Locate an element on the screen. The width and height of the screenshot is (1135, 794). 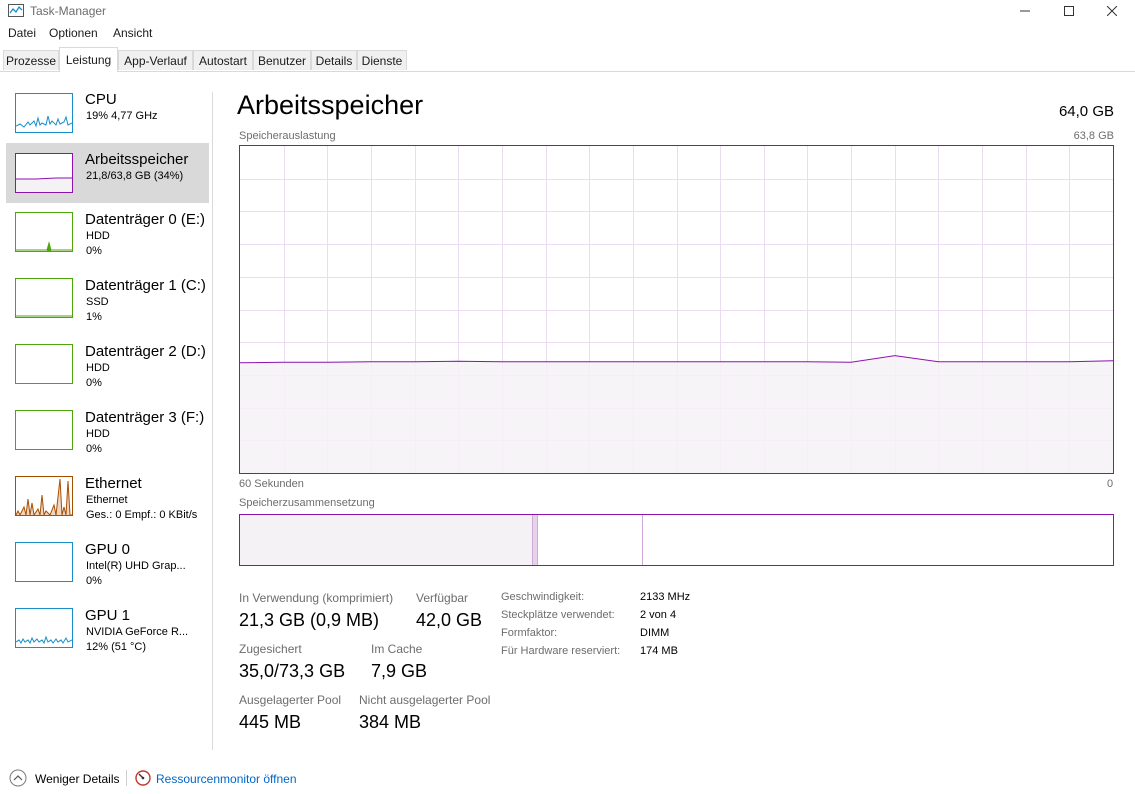
sidebar-item-arbeitsspeicher: Arbeitsspeicher 21,8/63,8 GB (34%) is located at coordinates (107, 173).